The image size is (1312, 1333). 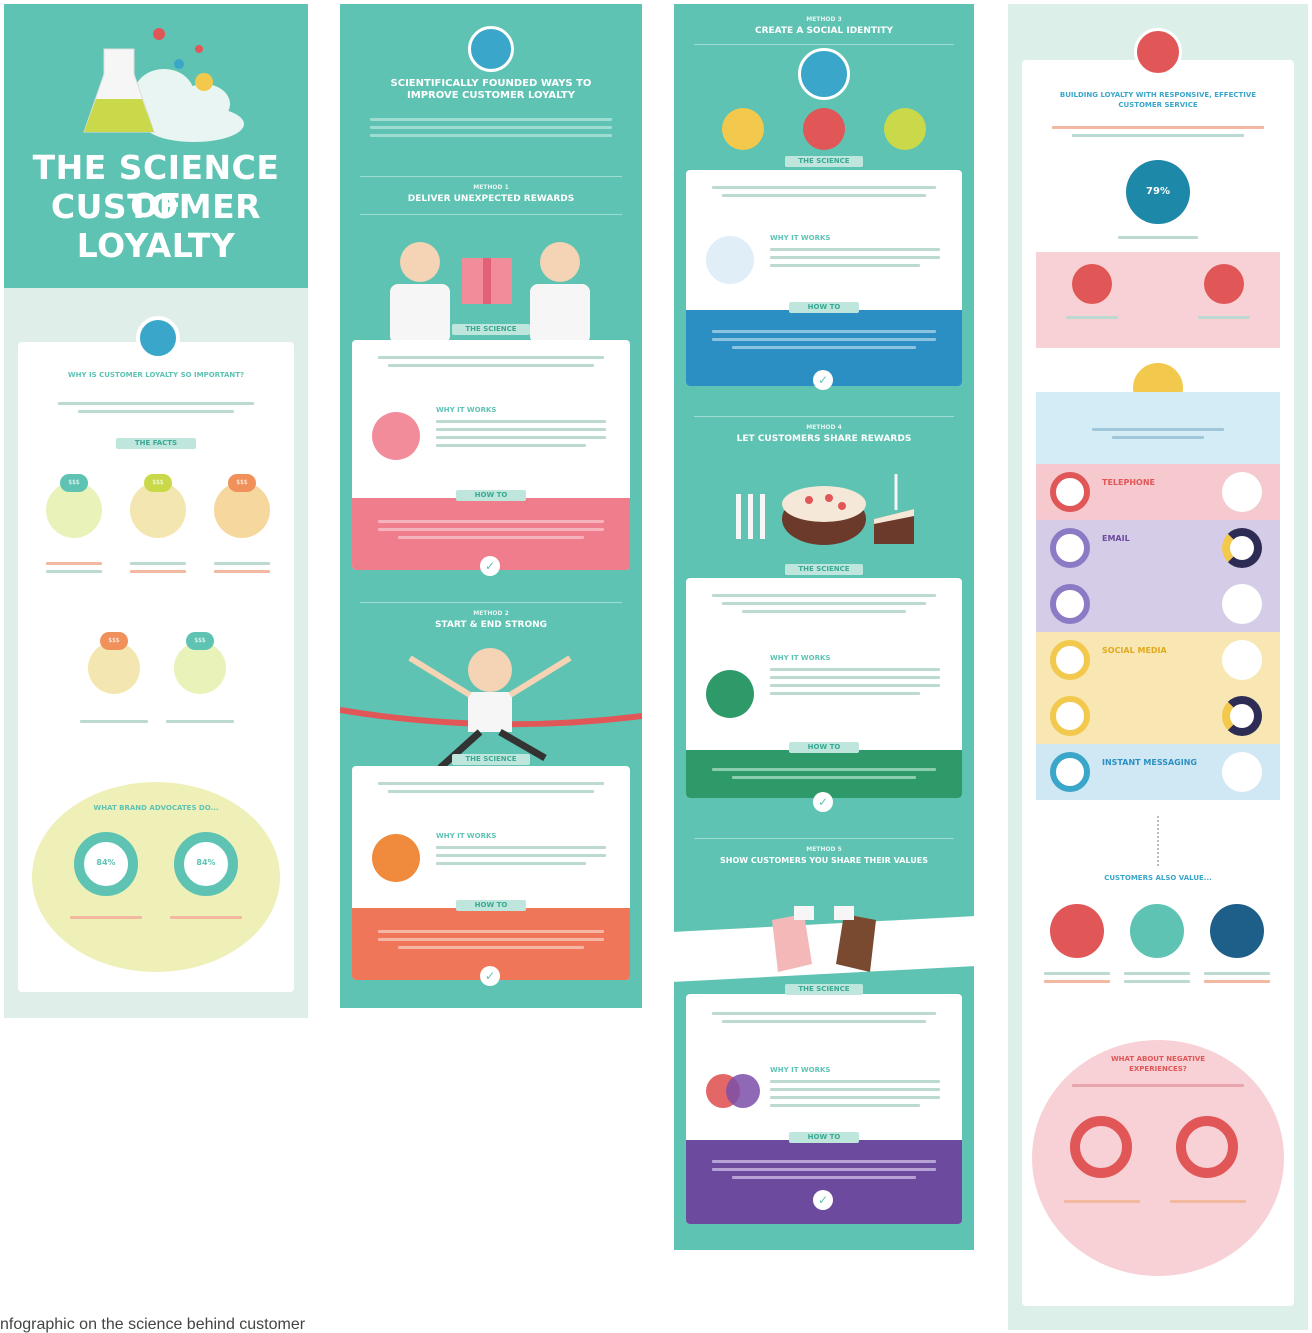 What do you see at coordinates (824, 278) in the screenshot?
I see `method3-card: Why it Works How To` at bounding box center [824, 278].